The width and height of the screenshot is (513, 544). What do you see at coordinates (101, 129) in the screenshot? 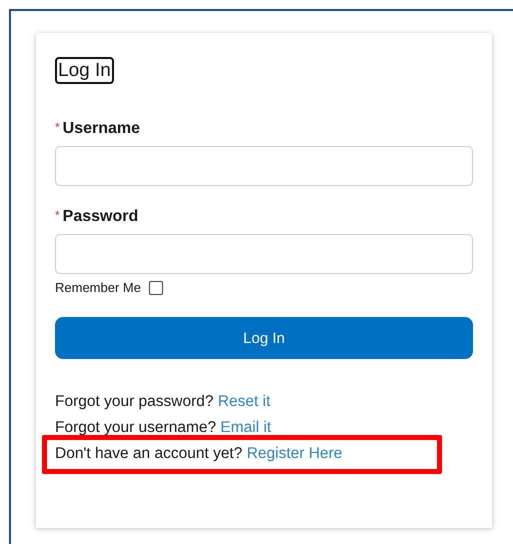
I see `field-label: Username` at bounding box center [101, 129].